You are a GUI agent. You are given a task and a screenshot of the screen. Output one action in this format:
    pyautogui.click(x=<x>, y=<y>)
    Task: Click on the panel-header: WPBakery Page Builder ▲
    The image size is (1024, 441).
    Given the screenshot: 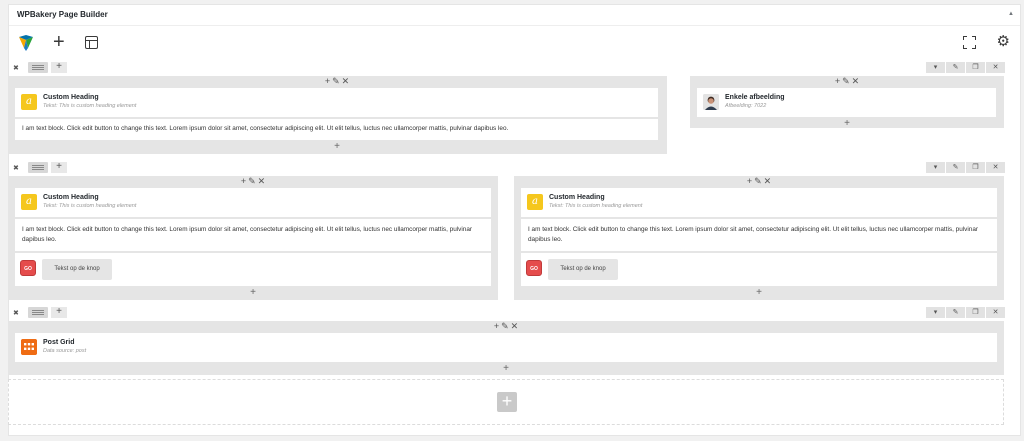 What is the action you would take?
    pyautogui.click(x=514, y=15)
    